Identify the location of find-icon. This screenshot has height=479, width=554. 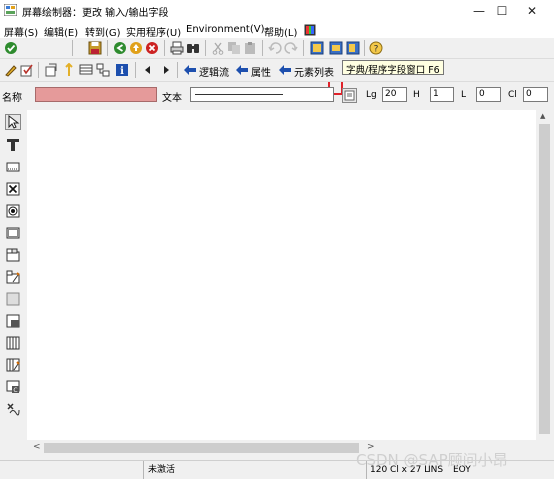
(193, 48).